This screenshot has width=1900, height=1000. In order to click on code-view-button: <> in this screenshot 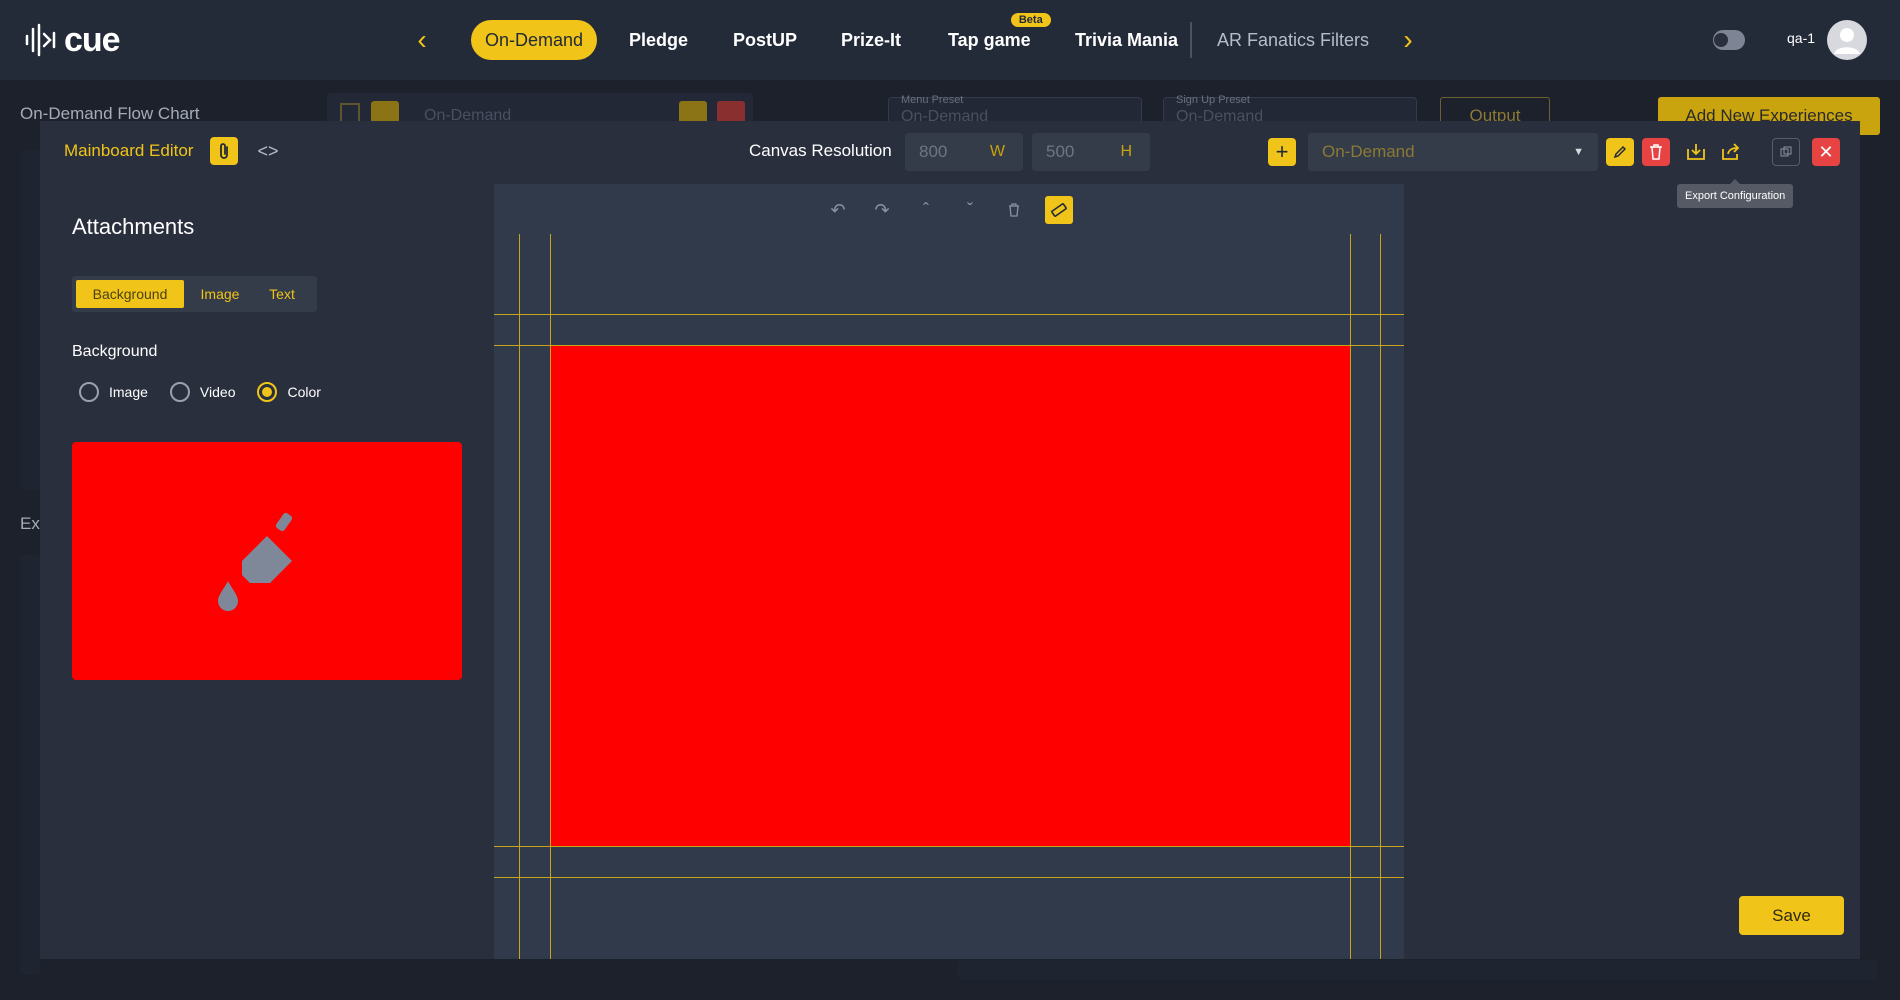, I will do `click(268, 151)`.